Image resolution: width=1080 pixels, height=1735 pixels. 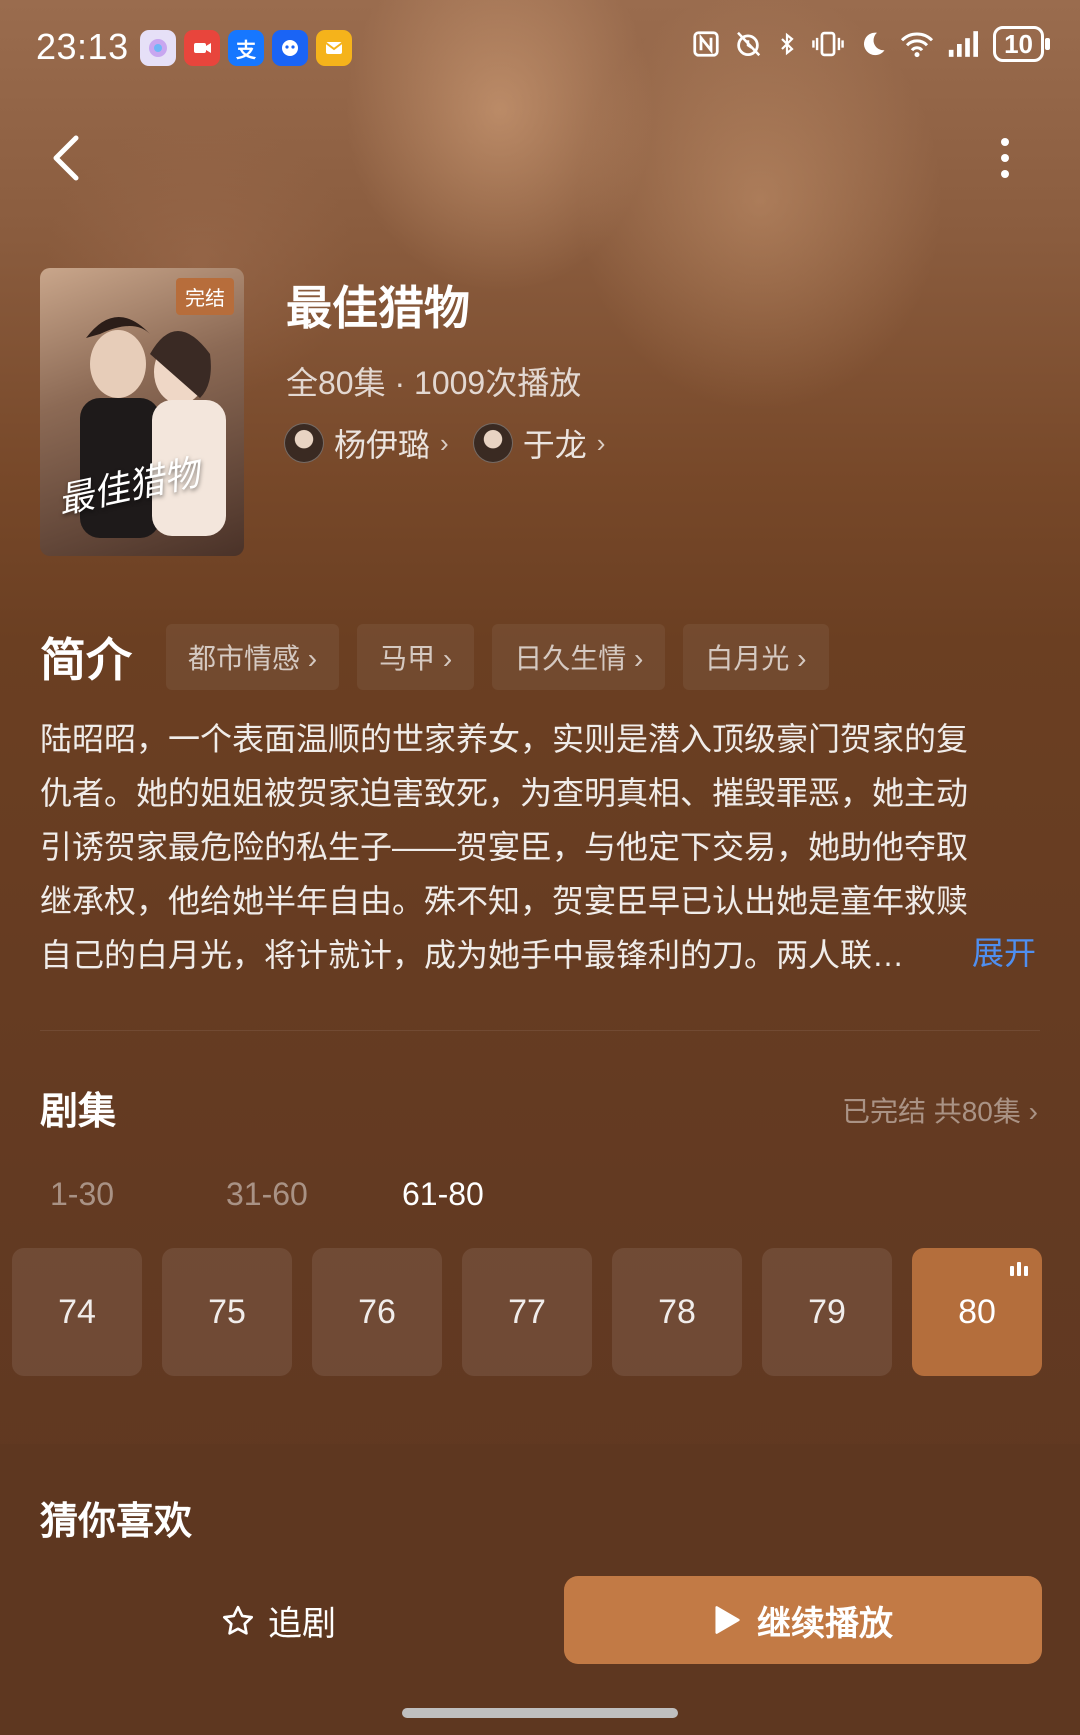 I want to click on status-time: 23:13, so click(x=82, y=46).